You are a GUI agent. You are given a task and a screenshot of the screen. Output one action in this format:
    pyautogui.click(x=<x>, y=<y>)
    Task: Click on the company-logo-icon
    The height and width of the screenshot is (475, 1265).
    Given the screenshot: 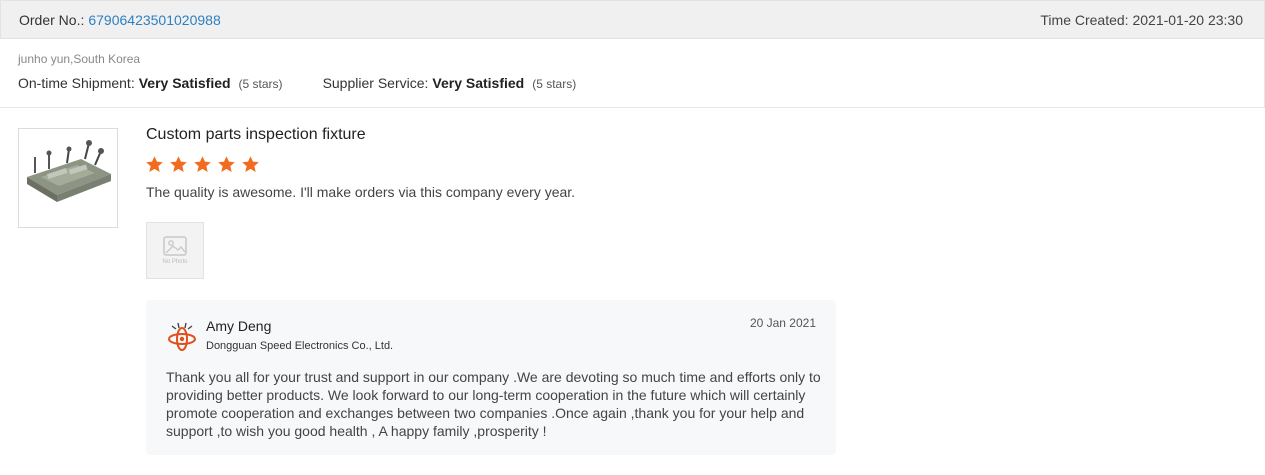 What is the action you would take?
    pyautogui.click(x=182, y=336)
    